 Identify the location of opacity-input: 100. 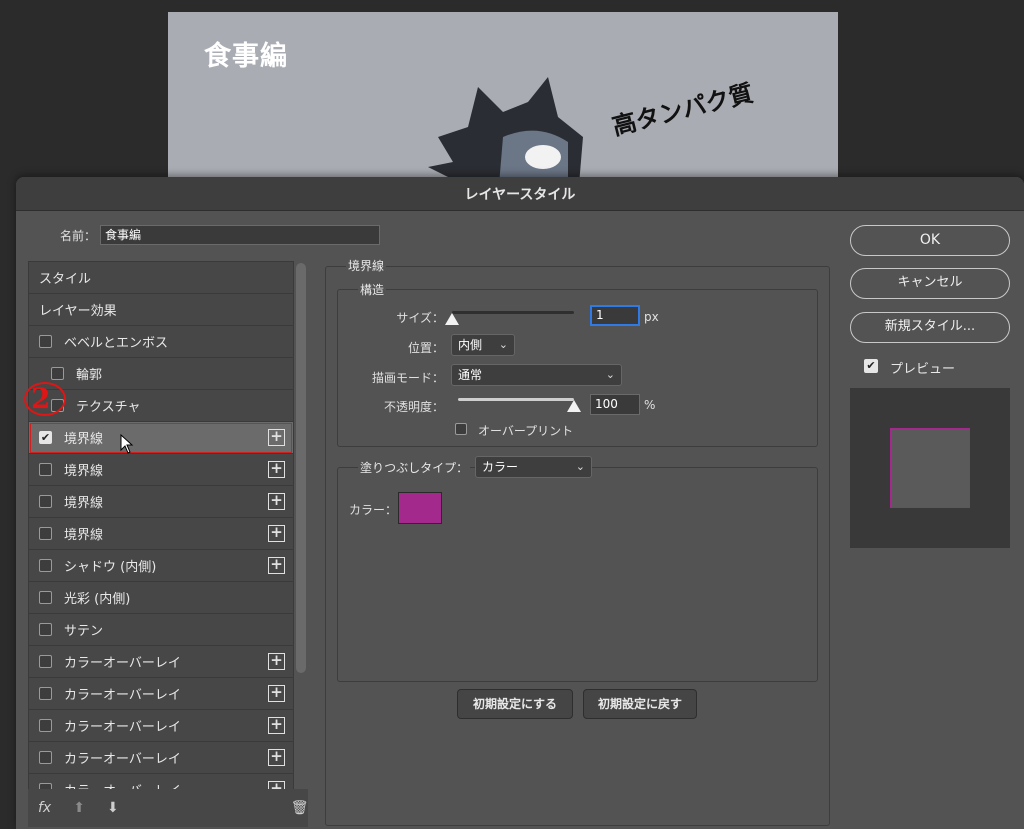
(615, 404).